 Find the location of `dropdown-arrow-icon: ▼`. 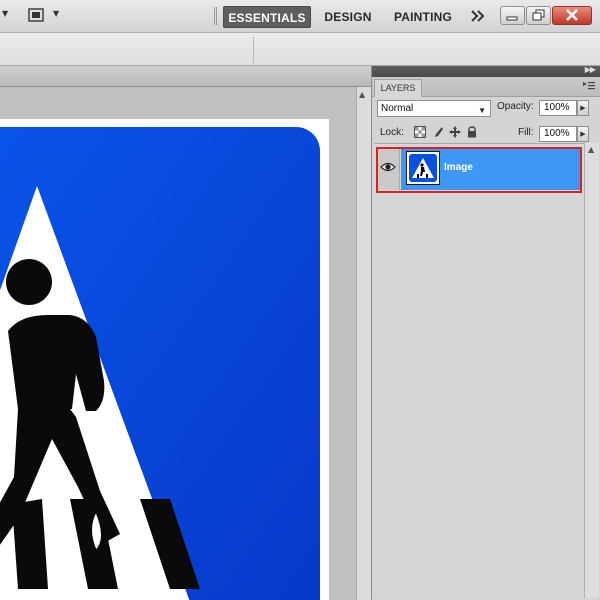

dropdown-arrow-icon: ▼ is located at coordinates (5, 13).